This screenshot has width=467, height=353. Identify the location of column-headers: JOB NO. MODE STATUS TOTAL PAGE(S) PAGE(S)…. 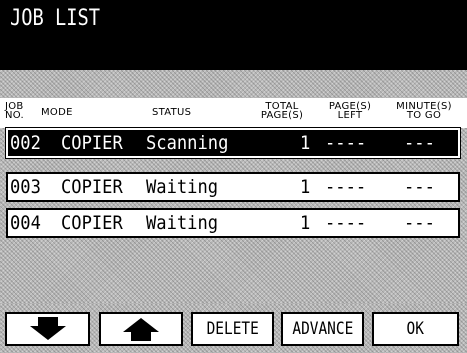
(233, 113).